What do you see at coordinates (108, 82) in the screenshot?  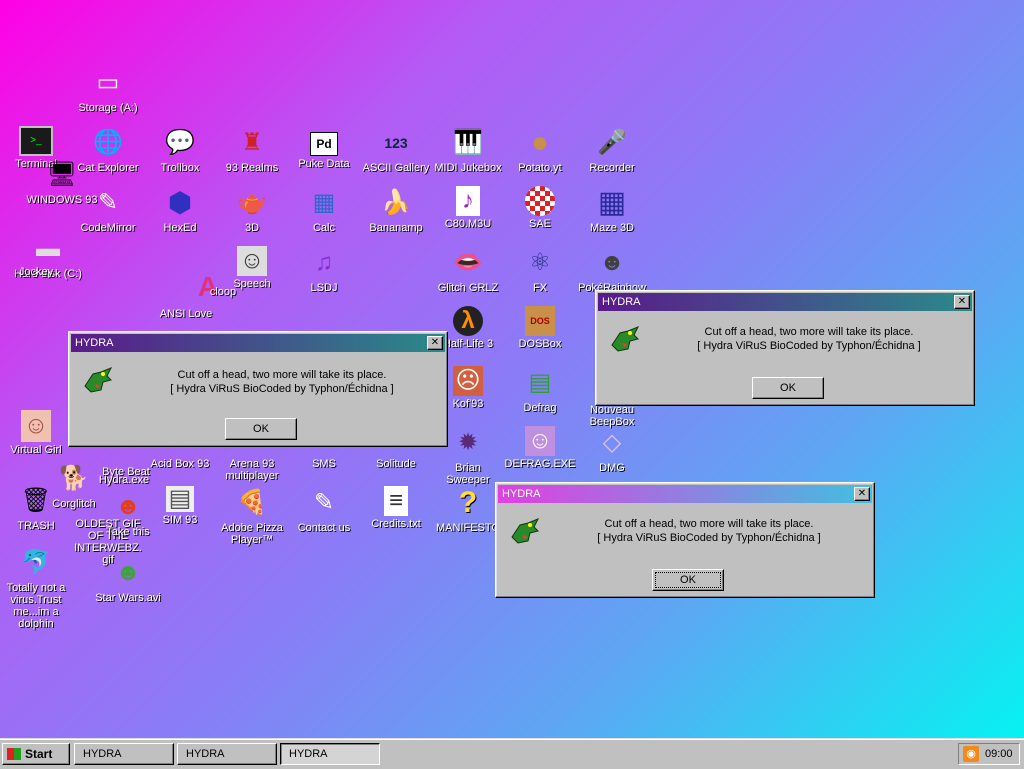 I see `floppy-drive-icon: ▭` at bounding box center [108, 82].